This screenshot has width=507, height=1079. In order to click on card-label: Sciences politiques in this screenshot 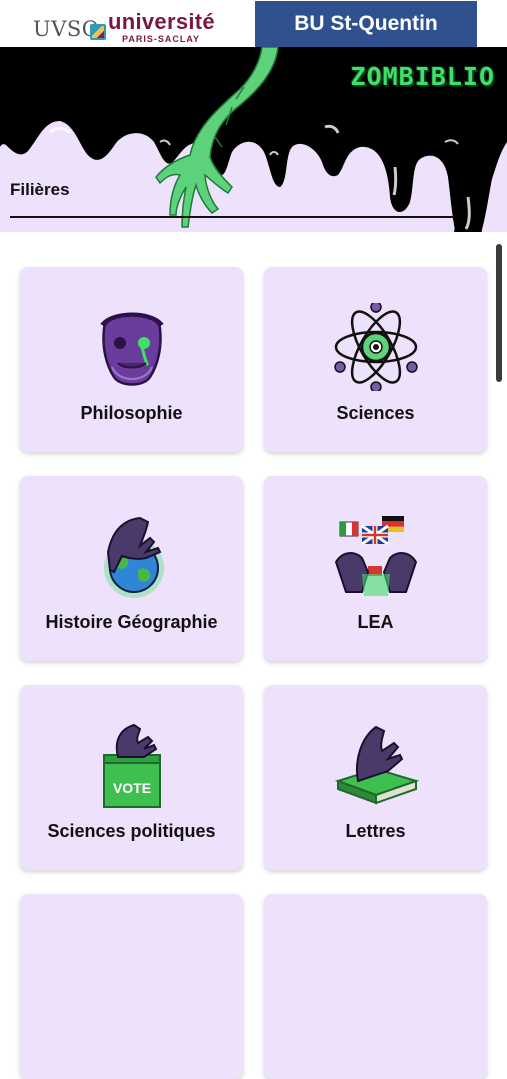, I will do `click(131, 831)`.